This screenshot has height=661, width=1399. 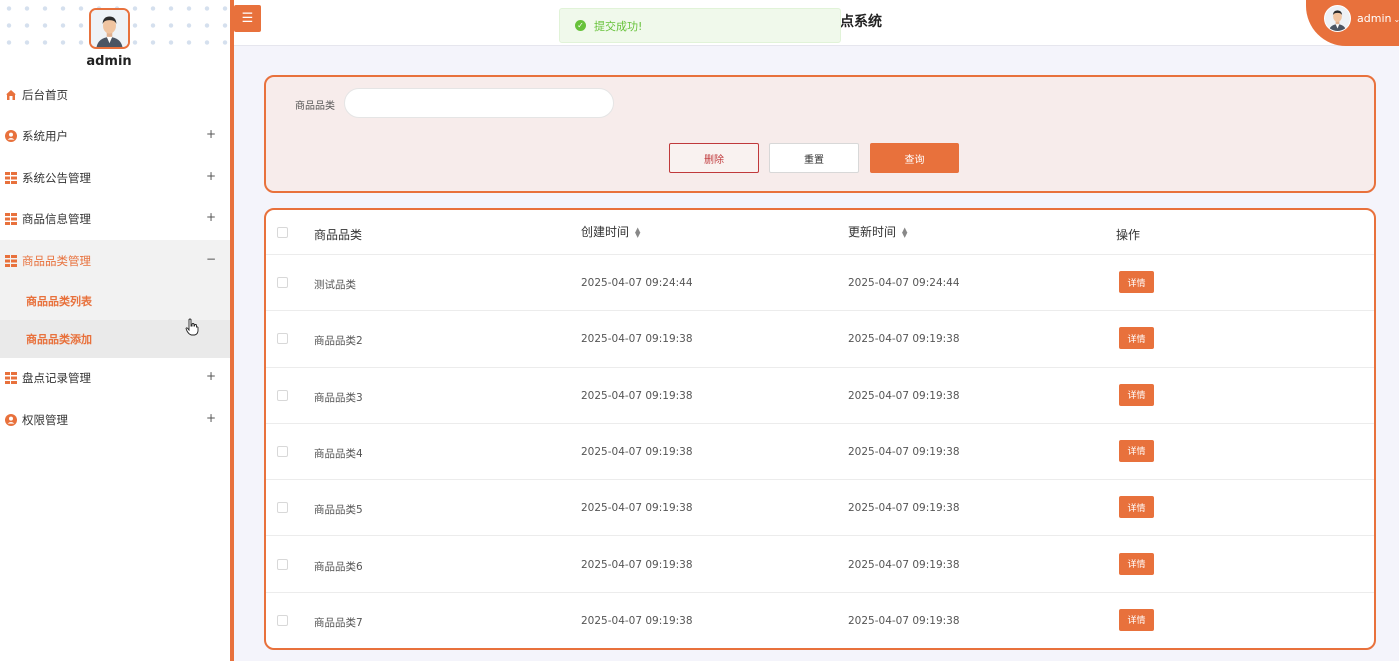 What do you see at coordinates (1396, 19) in the screenshot?
I see `chevron-down-icon: ⌄` at bounding box center [1396, 19].